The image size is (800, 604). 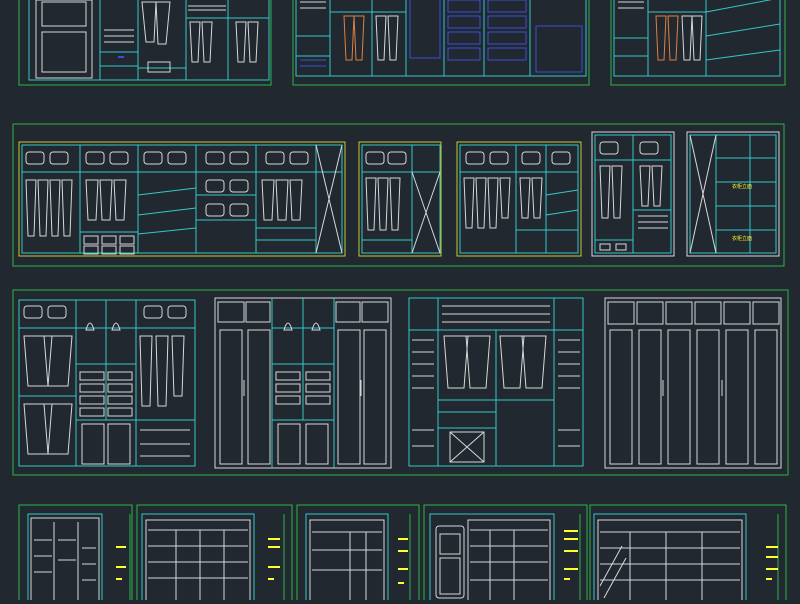 I want to click on row3-cabinet-1-structure, so click(x=107, y=383).